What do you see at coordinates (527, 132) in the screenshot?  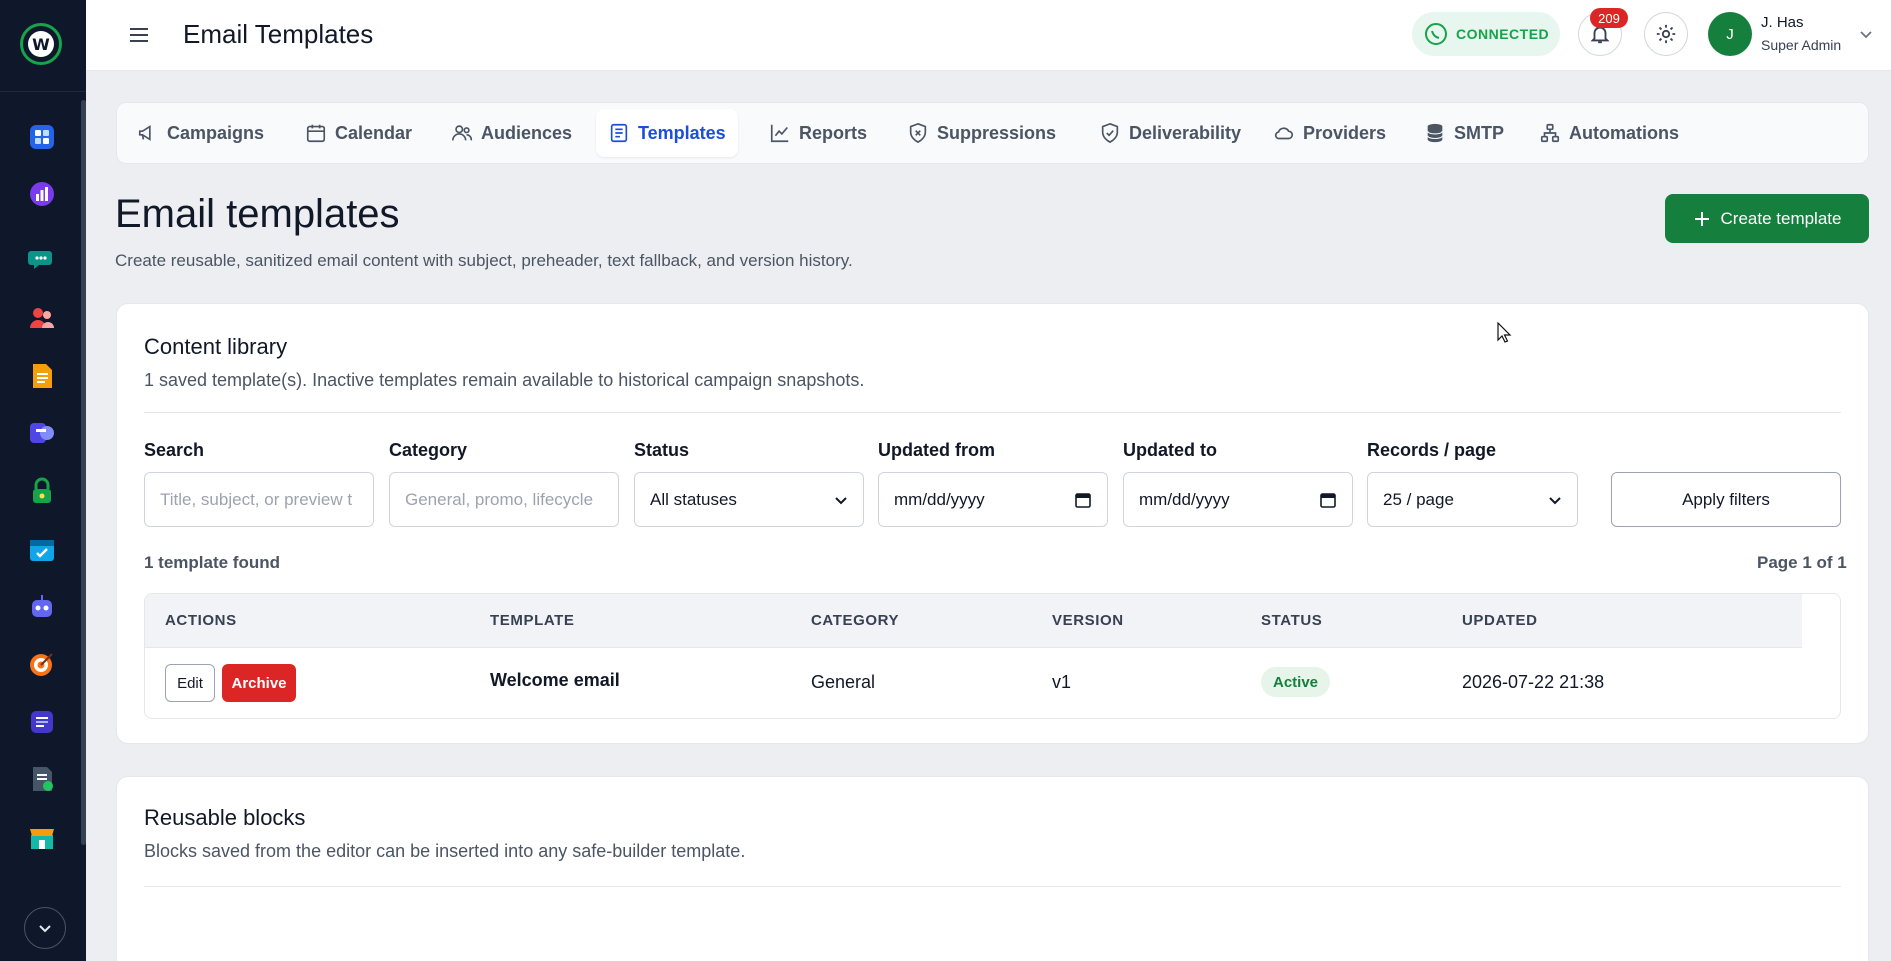 I see `tab-label: Audiences` at bounding box center [527, 132].